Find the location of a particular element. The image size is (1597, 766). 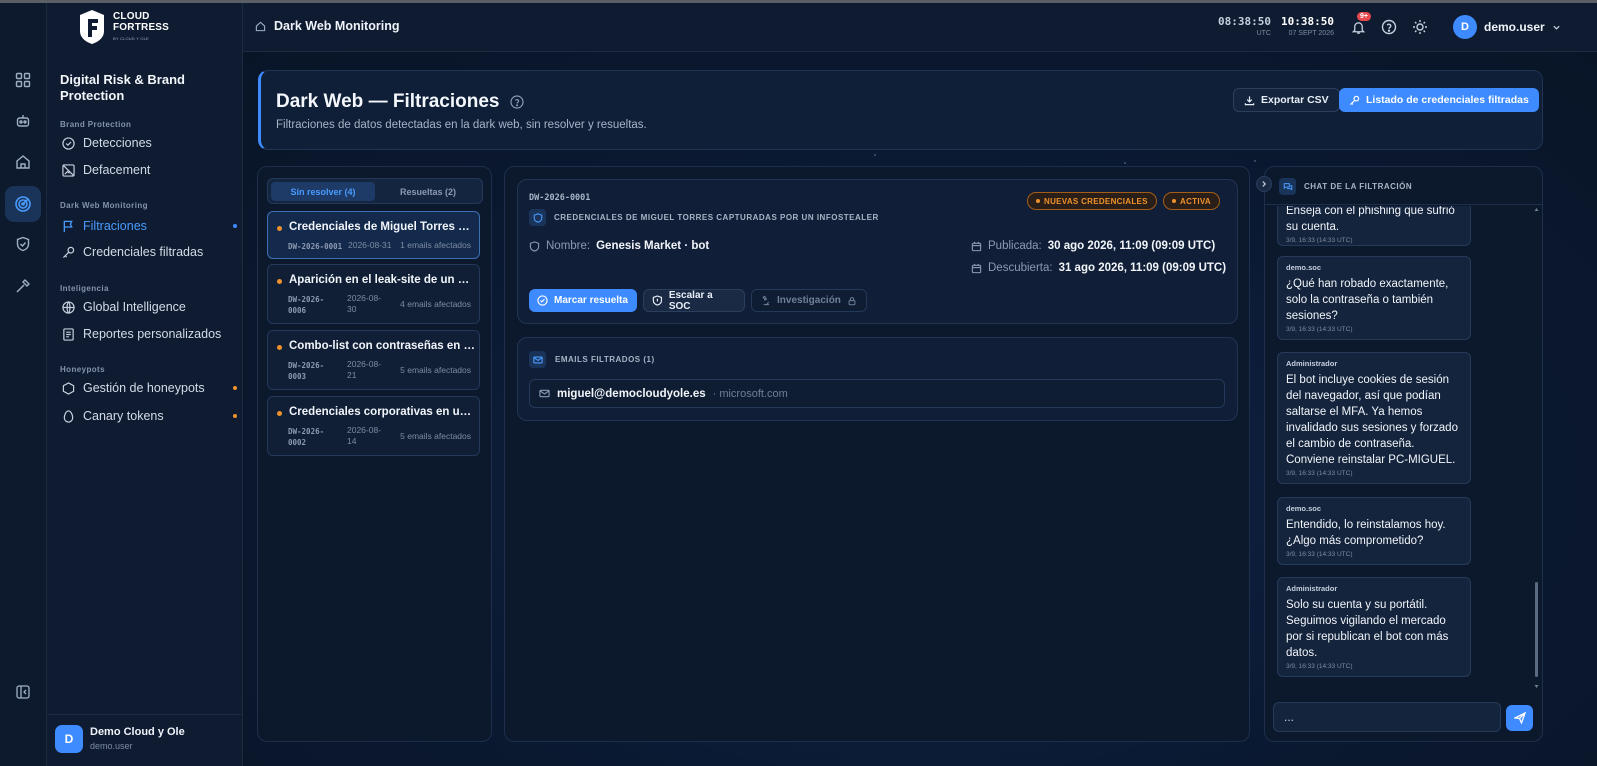

escalate-soc-button: Escalar a SOC is located at coordinates (694, 300).